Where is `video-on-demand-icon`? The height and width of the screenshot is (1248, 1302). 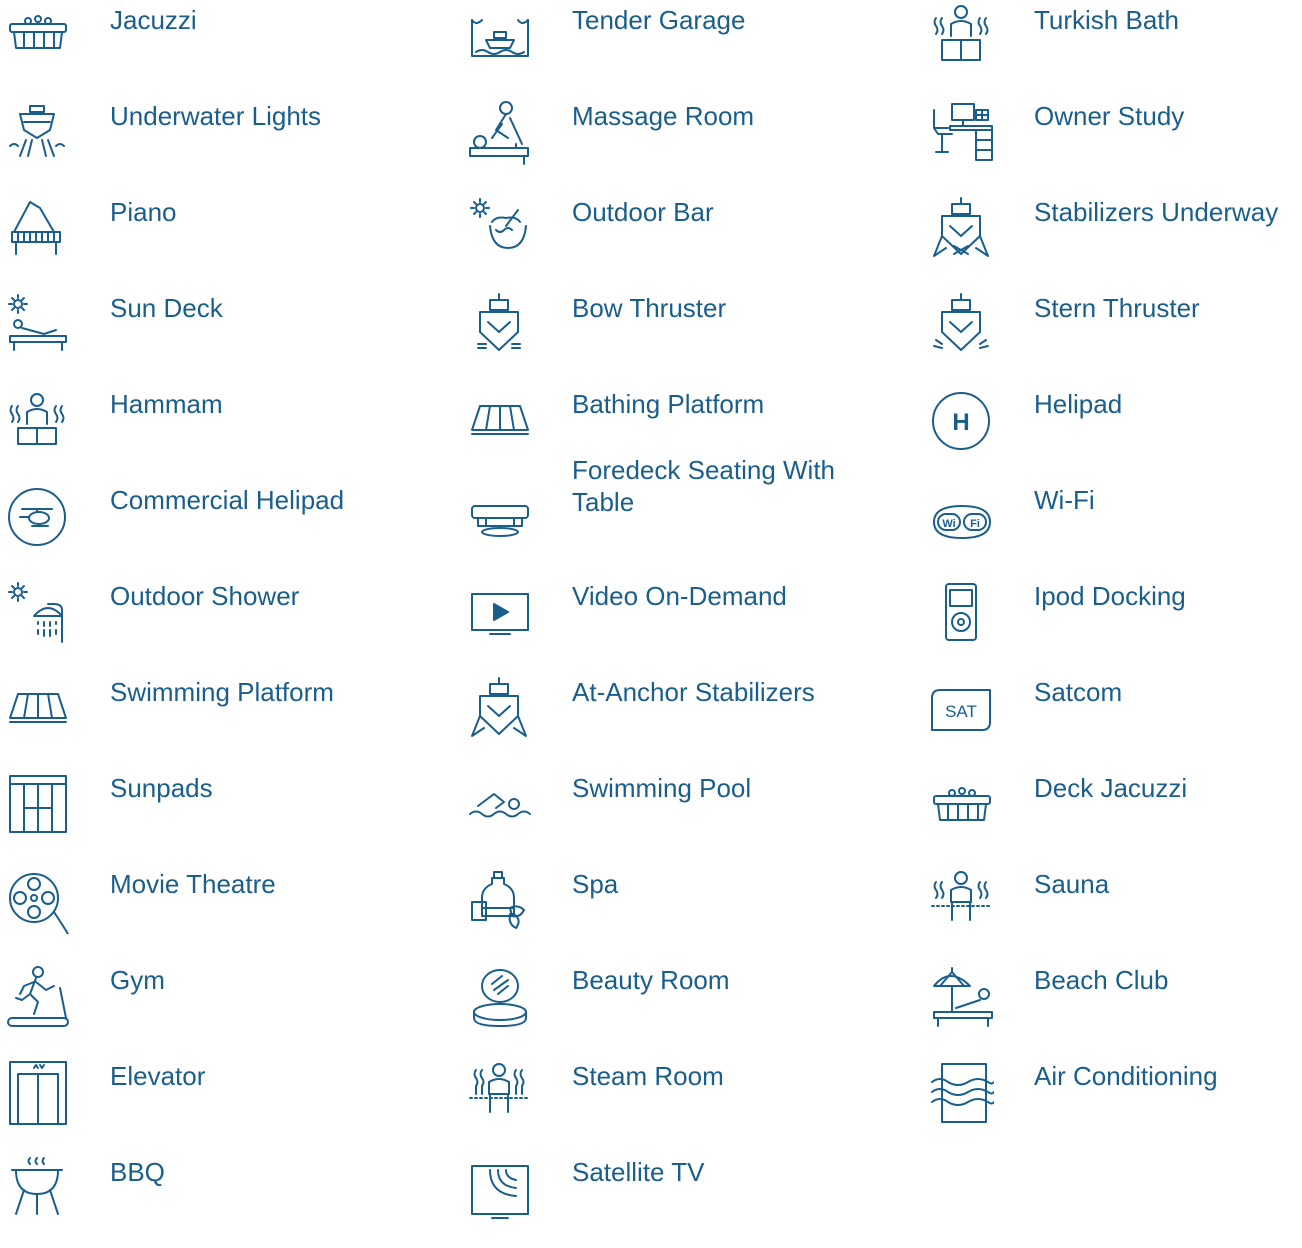
video-on-demand-icon is located at coordinates (499, 613).